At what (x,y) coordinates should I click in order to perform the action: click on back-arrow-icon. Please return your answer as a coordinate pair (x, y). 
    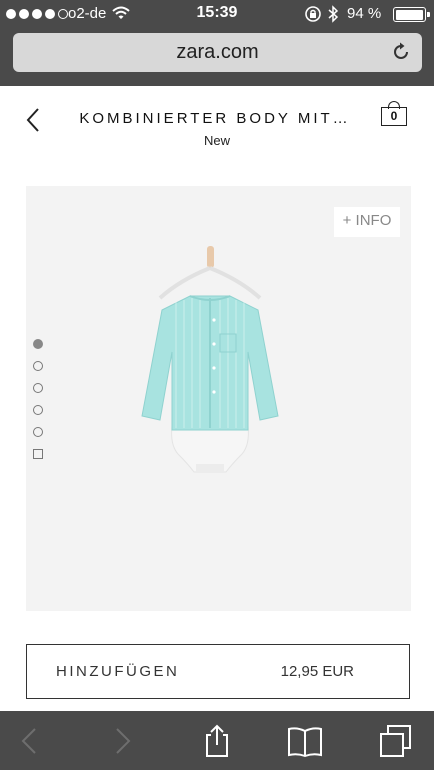
    Looking at the image, I should click on (30, 741).